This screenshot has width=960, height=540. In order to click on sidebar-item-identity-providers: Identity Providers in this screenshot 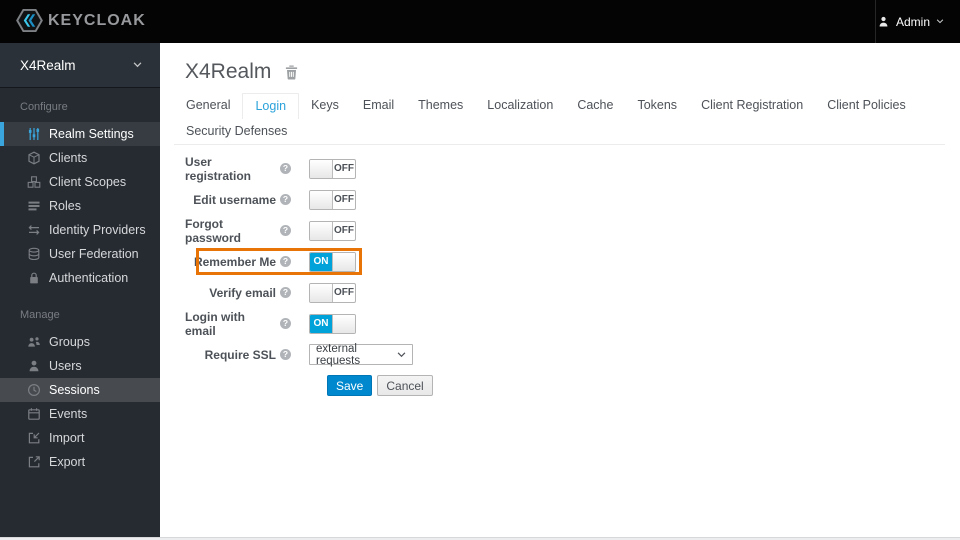, I will do `click(80, 230)`.